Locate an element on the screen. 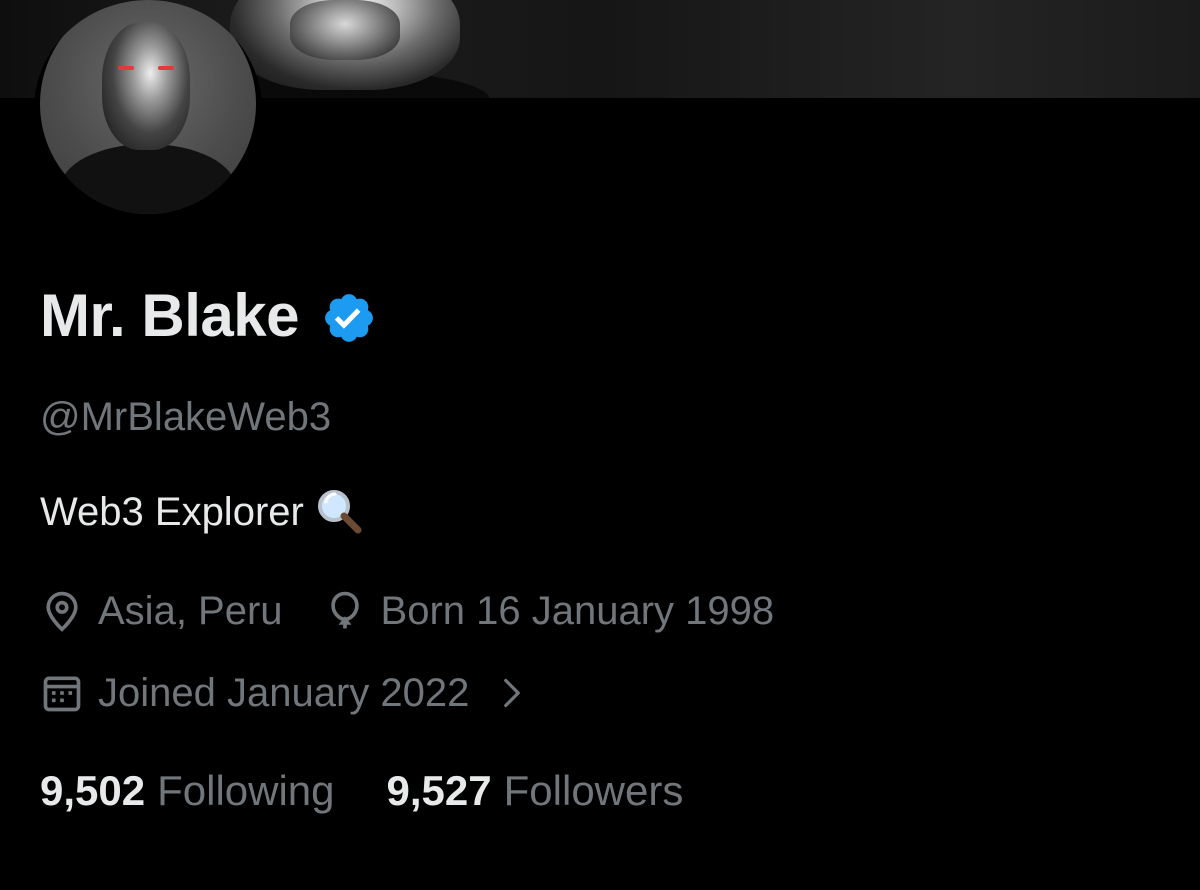 The width and height of the screenshot is (1200, 890). following-link: 9,502 Following is located at coordinates (187, 791).